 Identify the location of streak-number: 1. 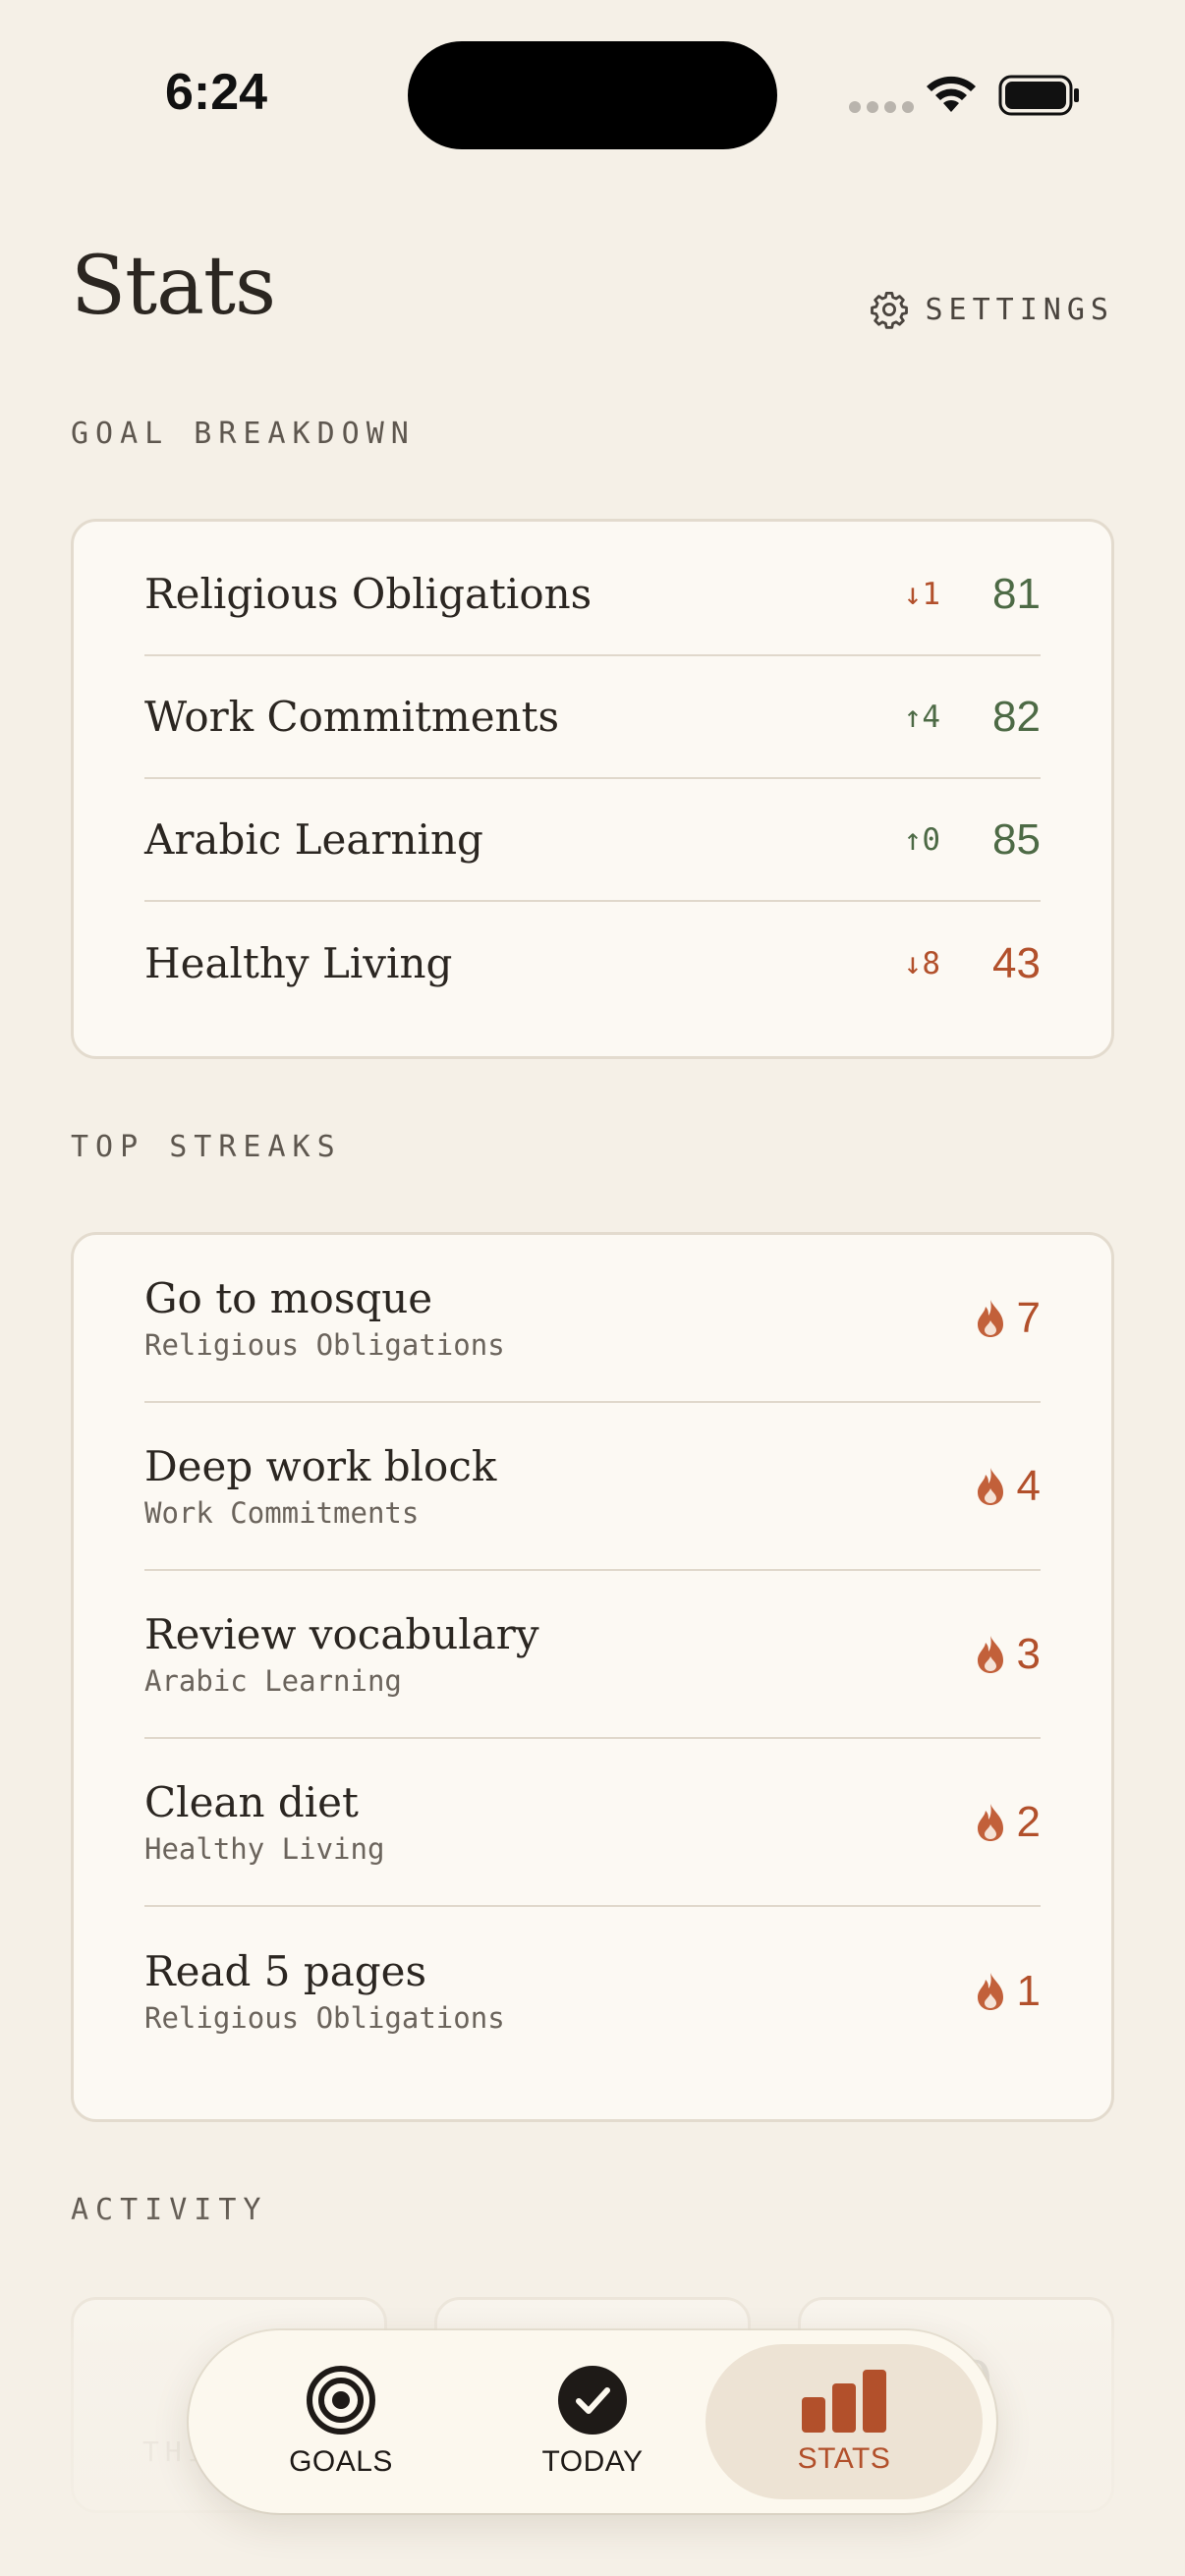
(1029, 1990).